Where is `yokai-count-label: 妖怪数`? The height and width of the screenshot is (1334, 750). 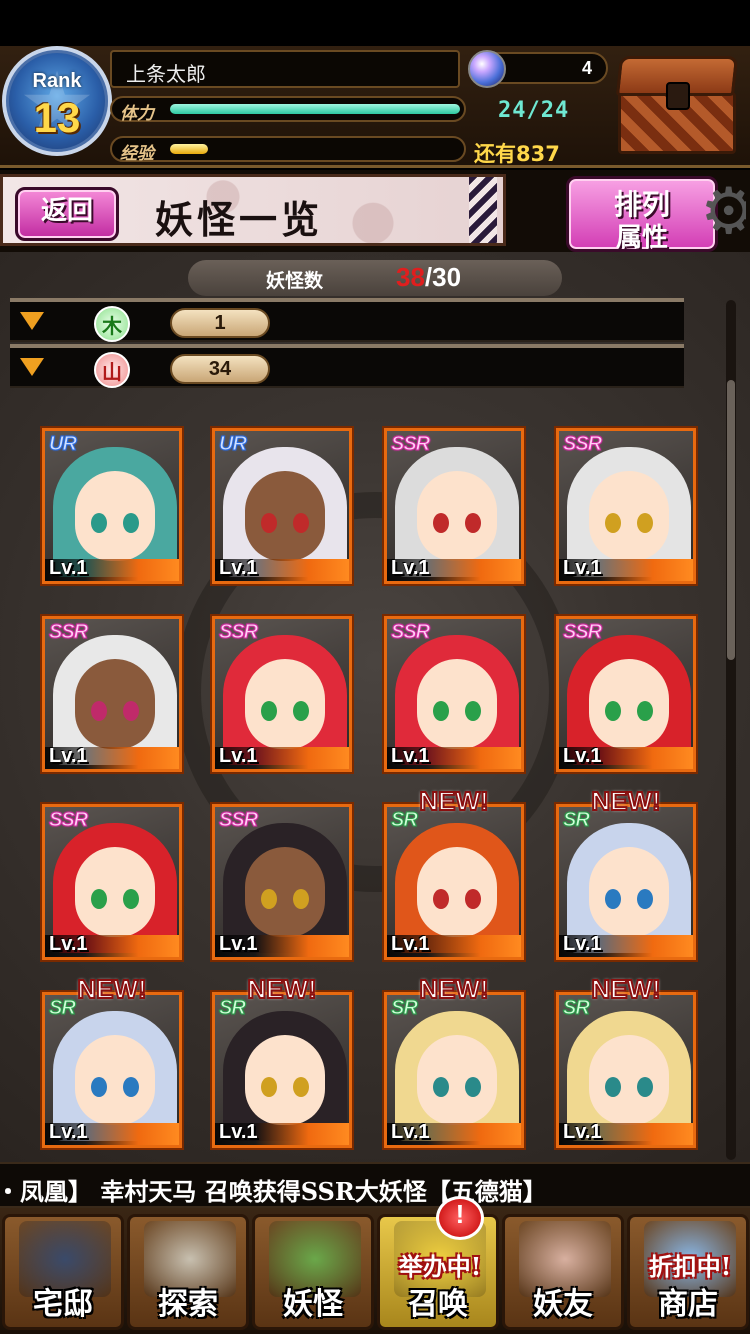
yokai-count-label: 妖怪数 is located at coordinates (295, 281).